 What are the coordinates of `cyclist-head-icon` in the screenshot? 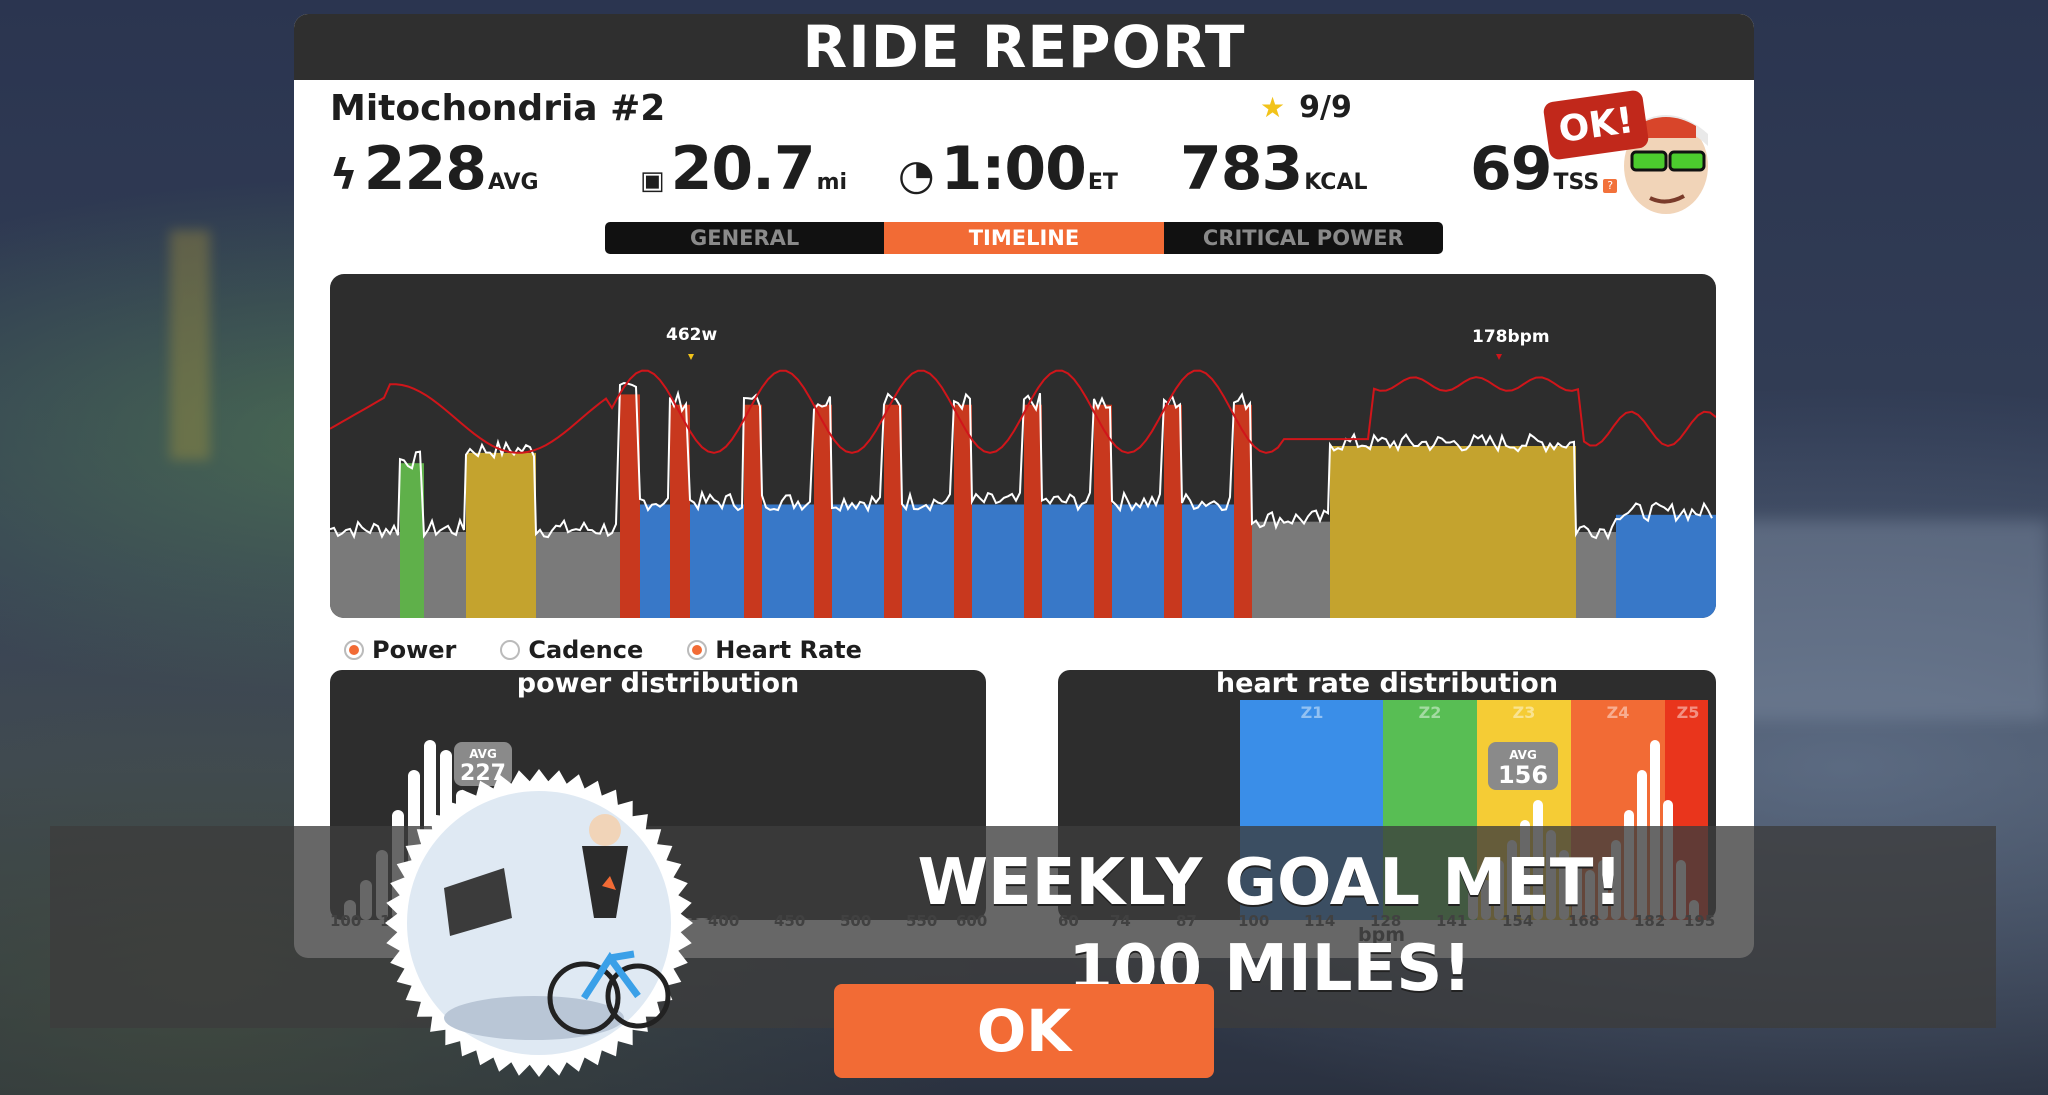 It's located at (605, 830).